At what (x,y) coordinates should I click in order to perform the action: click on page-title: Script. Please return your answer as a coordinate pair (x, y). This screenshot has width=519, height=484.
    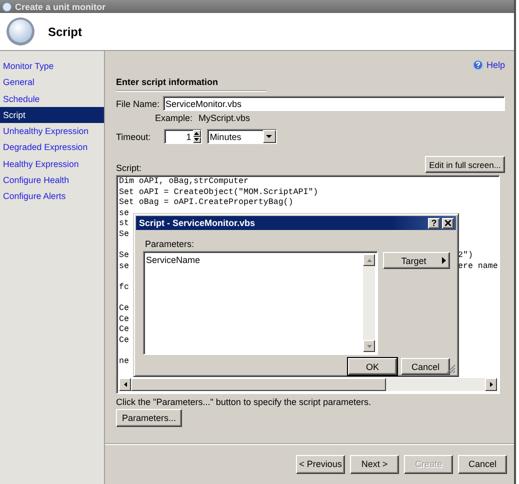
    Looking at the image, I should click on (65, 31).